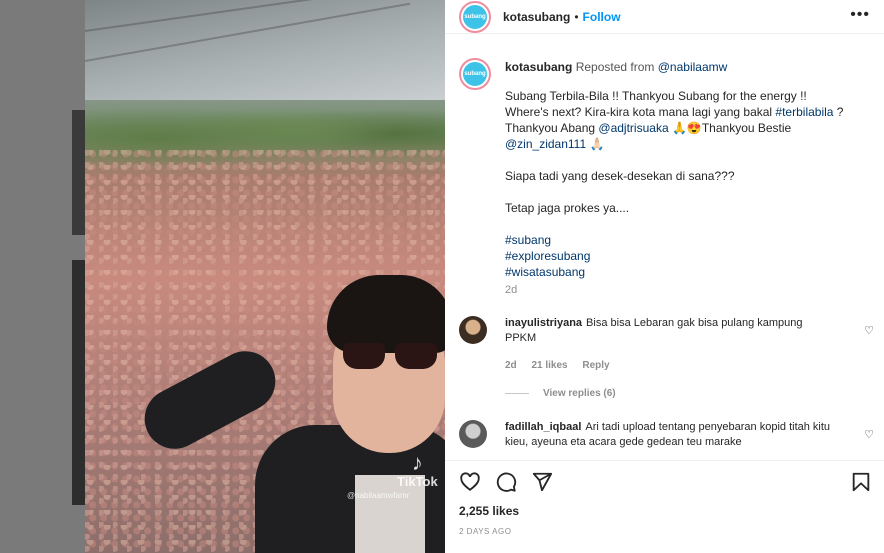 The image size is (884, 553). I want to click on reposted-user-link: @nabilaamw, so click(693, 67).